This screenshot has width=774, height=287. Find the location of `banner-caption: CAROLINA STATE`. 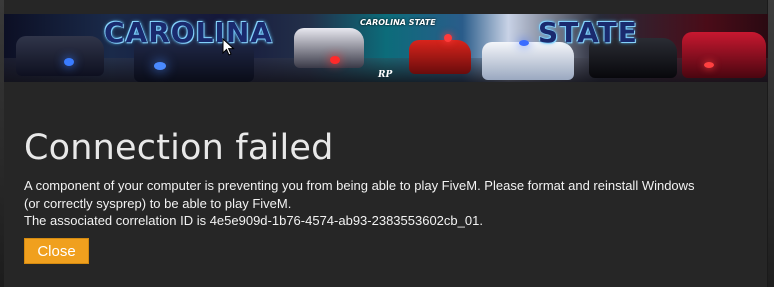

banner-caption: CAROLINA STATE is located at coordinates (398, 22).